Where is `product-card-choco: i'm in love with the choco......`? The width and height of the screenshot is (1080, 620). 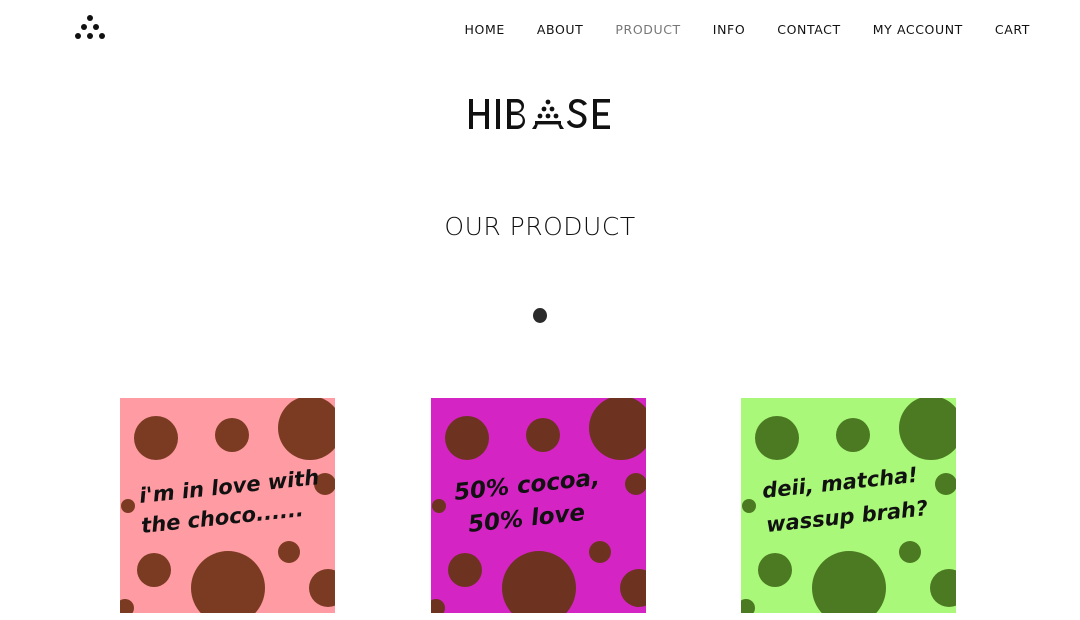
product-card-choco: i'm in love with the choco...... is located at coordinates (227, 505).